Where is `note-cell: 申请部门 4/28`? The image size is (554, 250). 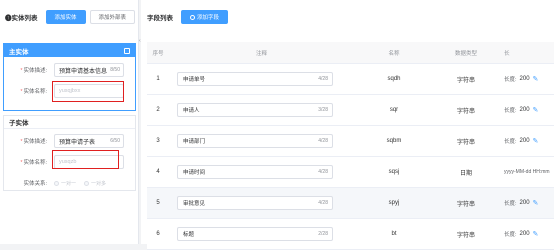
note-cell: 申请部门 4/28 is located at coordinates (261, 141).